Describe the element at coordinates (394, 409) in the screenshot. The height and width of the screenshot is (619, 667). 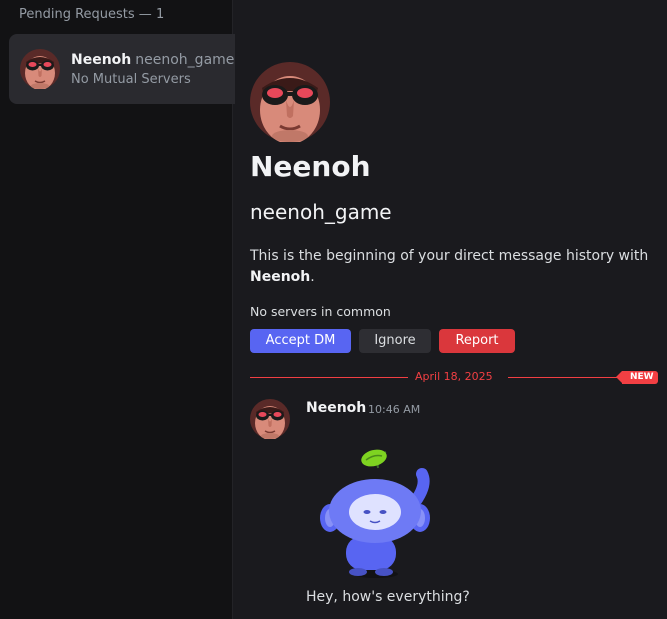
I see `message-timestamp: 10:46 AM` at that location.